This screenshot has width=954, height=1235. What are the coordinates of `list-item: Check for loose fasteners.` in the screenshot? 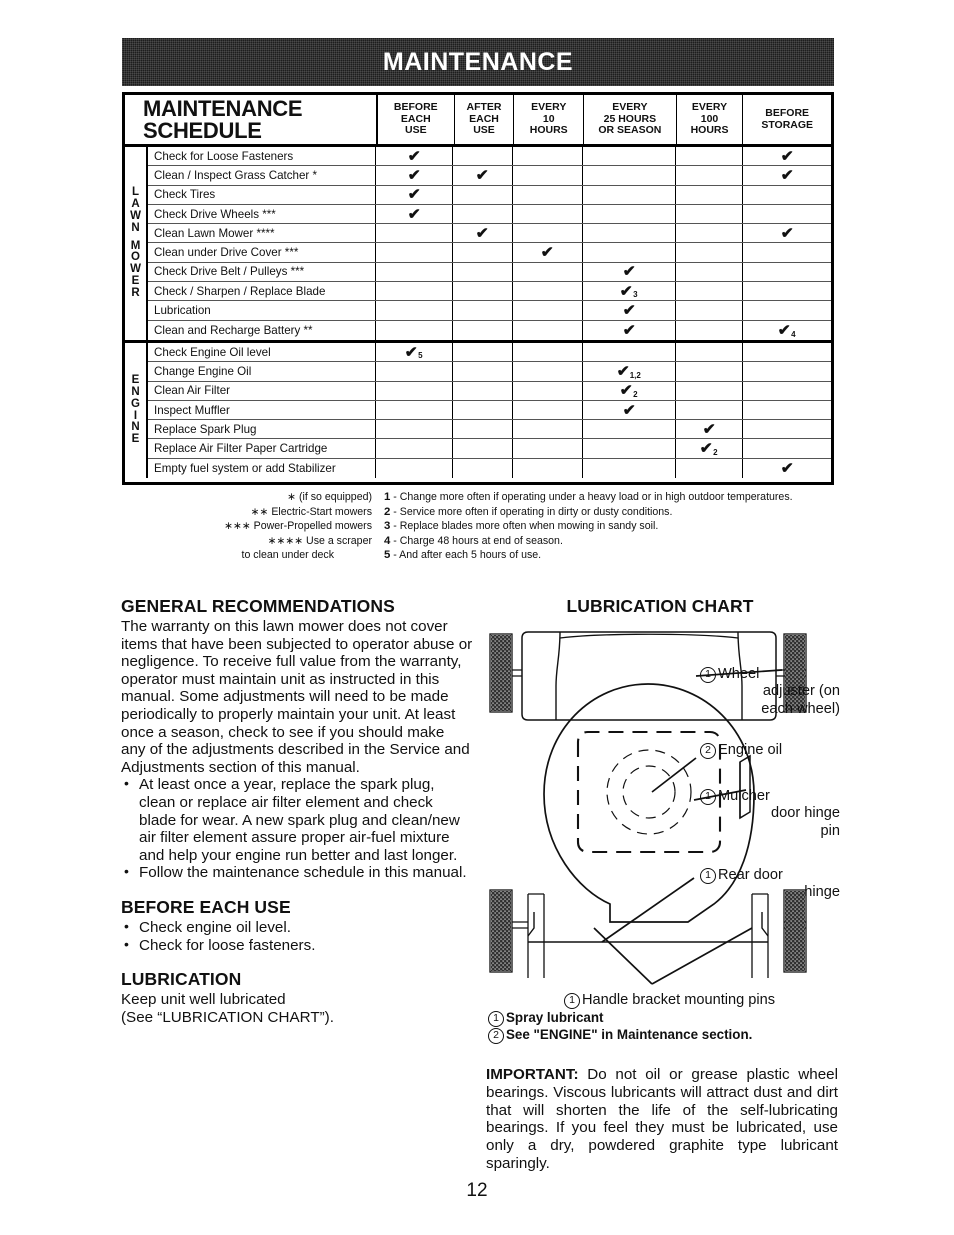 It's located at (297, 945).